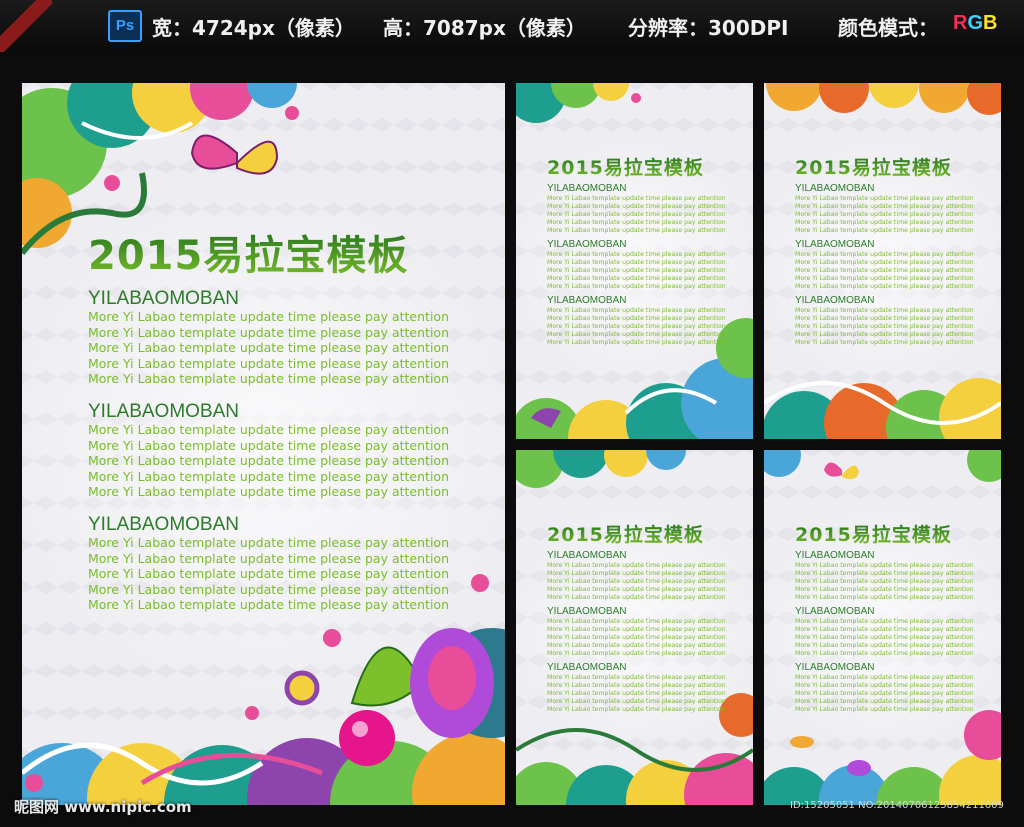  Describe the element at coordinates (253, 28) in the screenshot. I see `width-spec: 宽：4724px（像素）` at that location.